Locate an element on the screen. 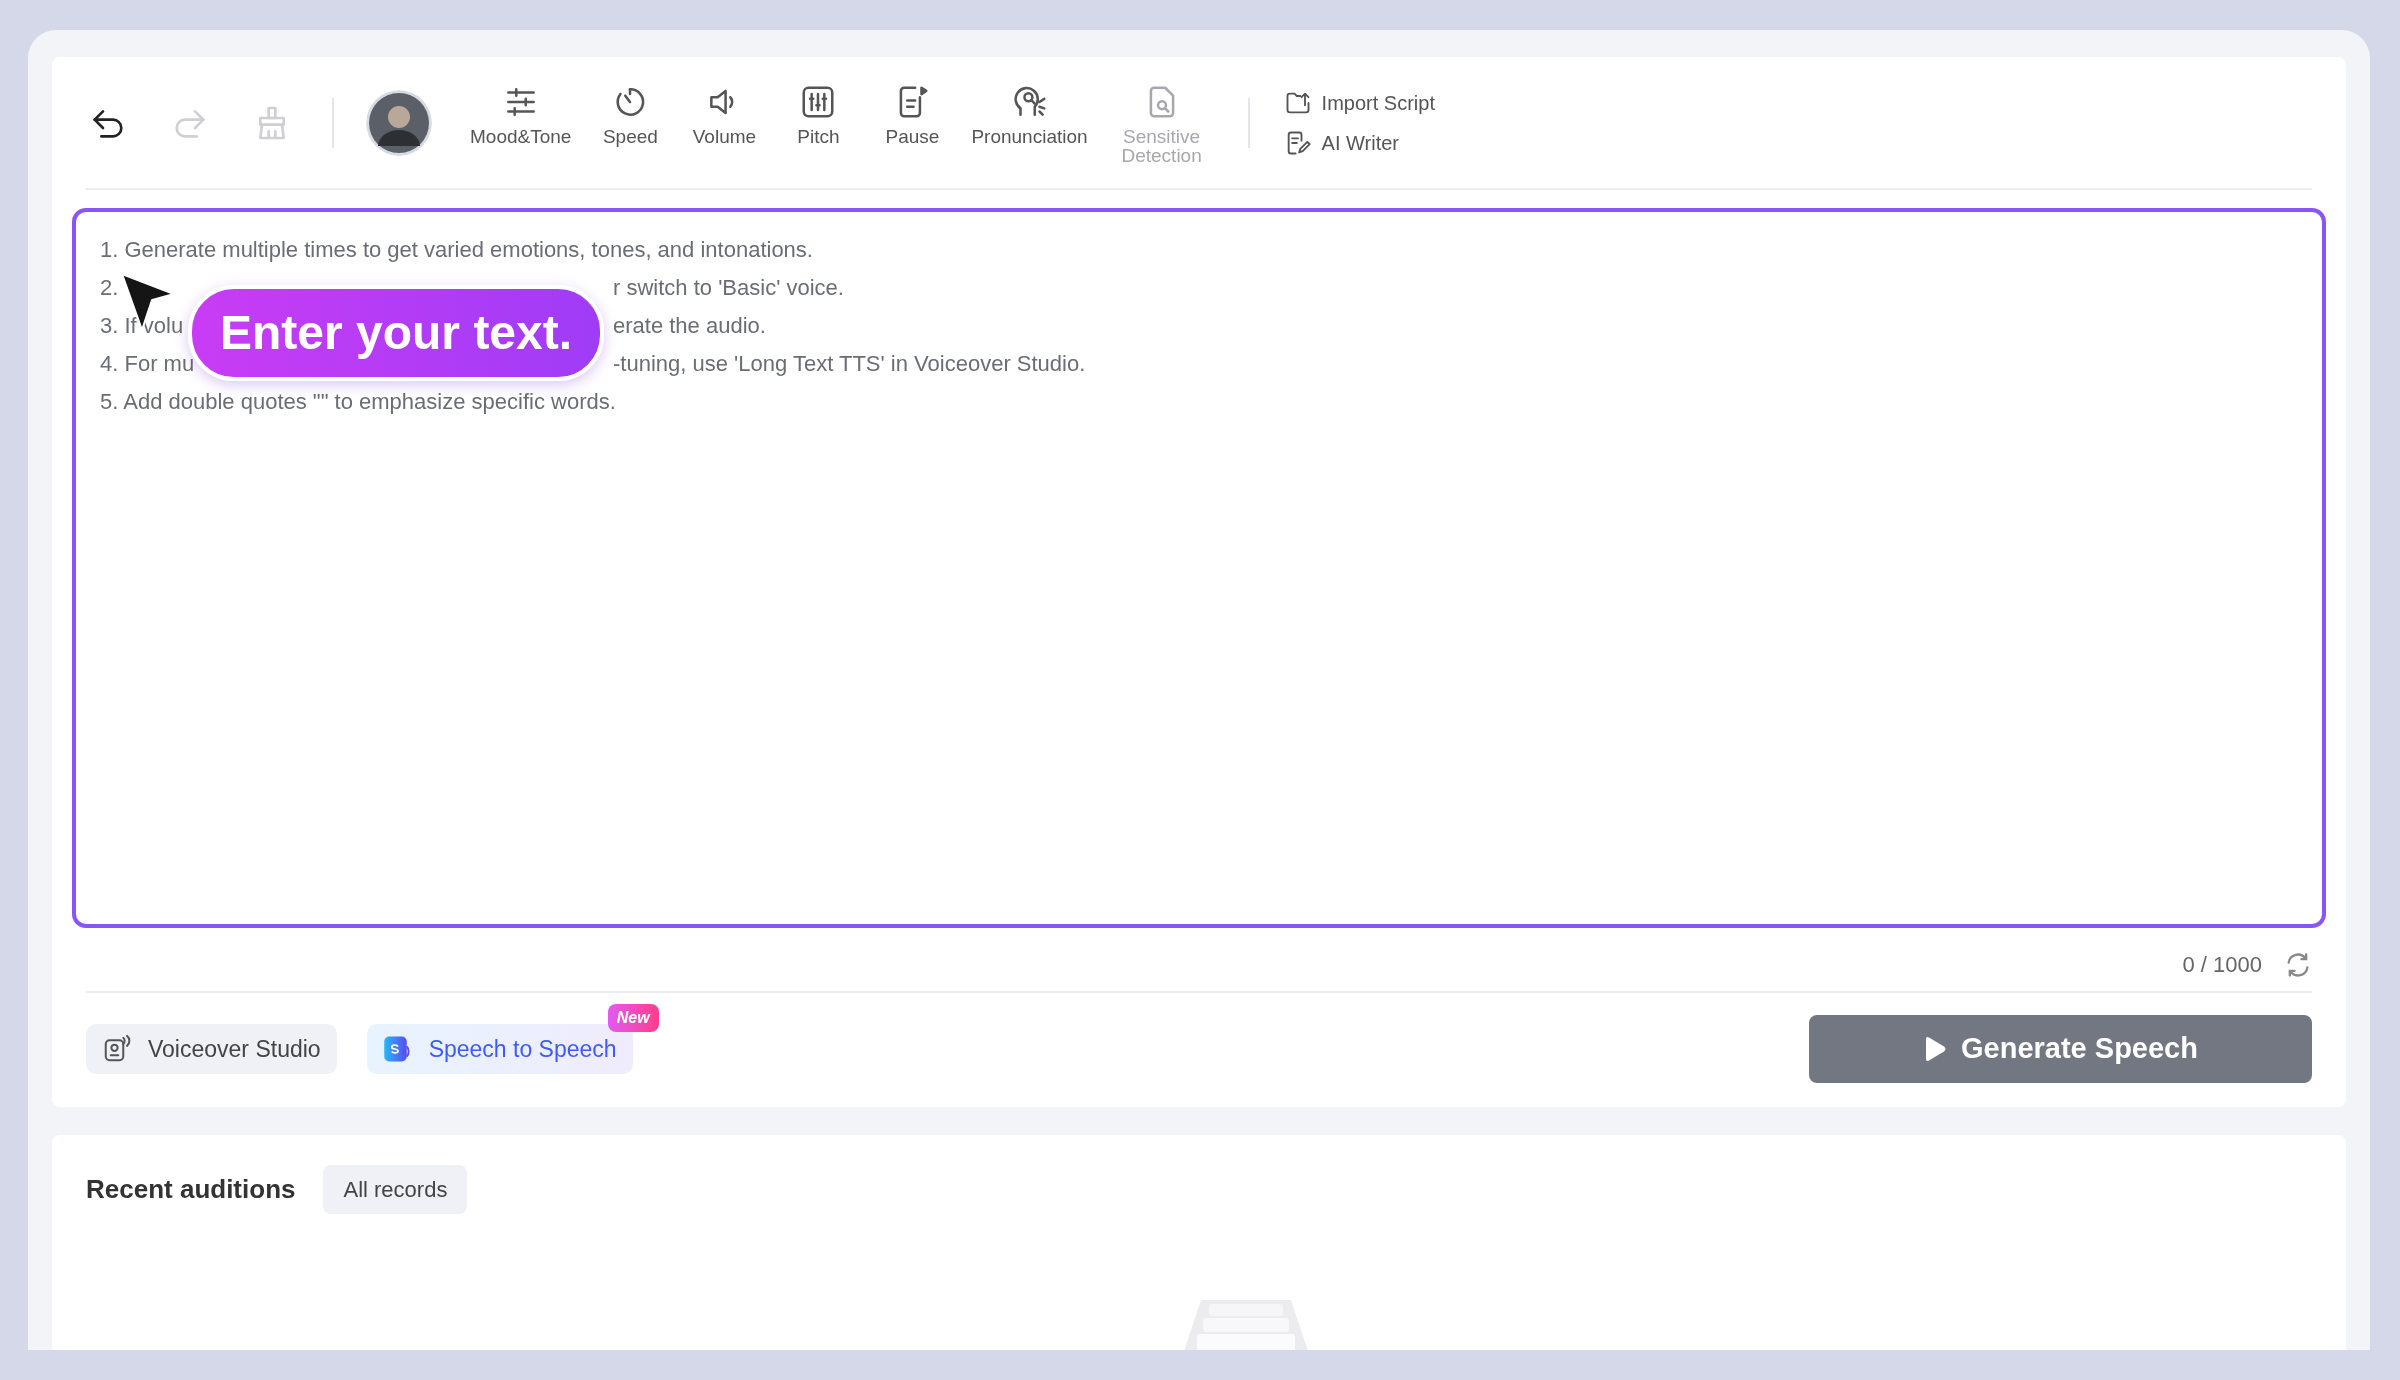 The width and height of the screenshot is (2400, 1380). character-counter: 0 / 1000 is located at coordinates (2222, 965).